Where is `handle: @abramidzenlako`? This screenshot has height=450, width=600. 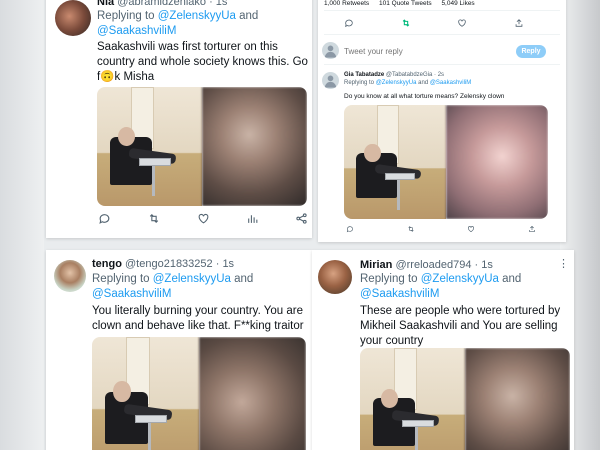 handle: @abramidzenlako is located at coordinates (161, 4).